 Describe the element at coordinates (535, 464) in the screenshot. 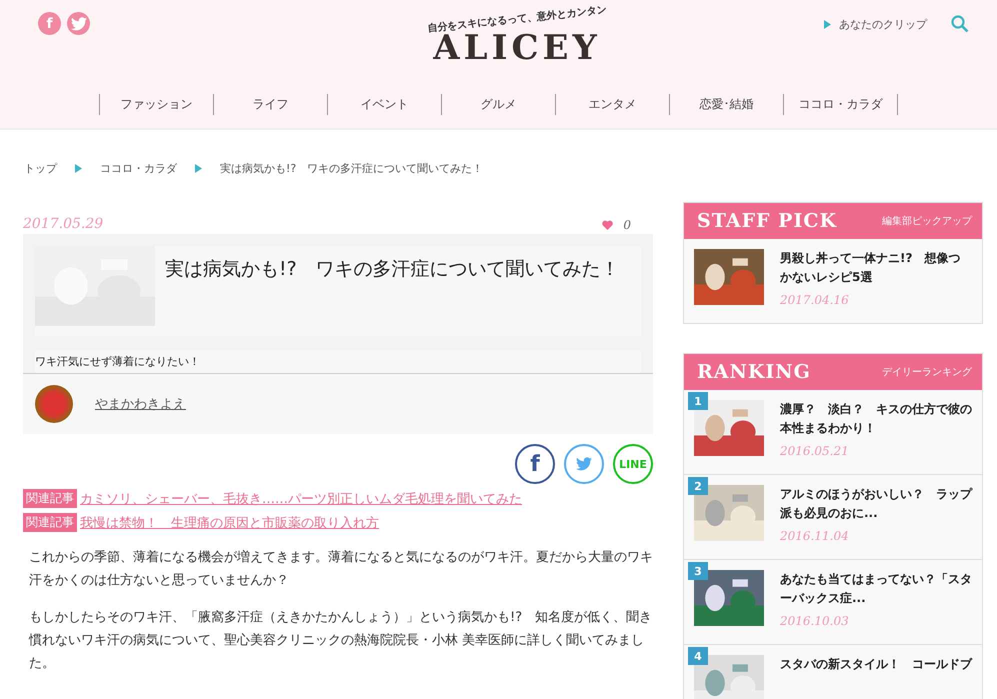

I see `facebook-share-button: f` at that location.